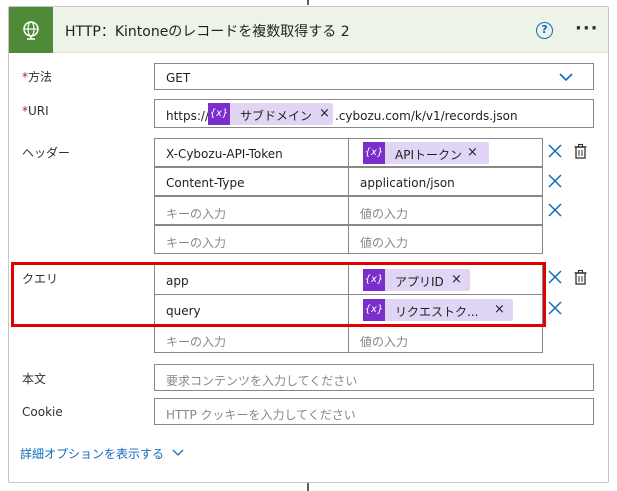  I want to click on method-select: GET, so click(374, 76).